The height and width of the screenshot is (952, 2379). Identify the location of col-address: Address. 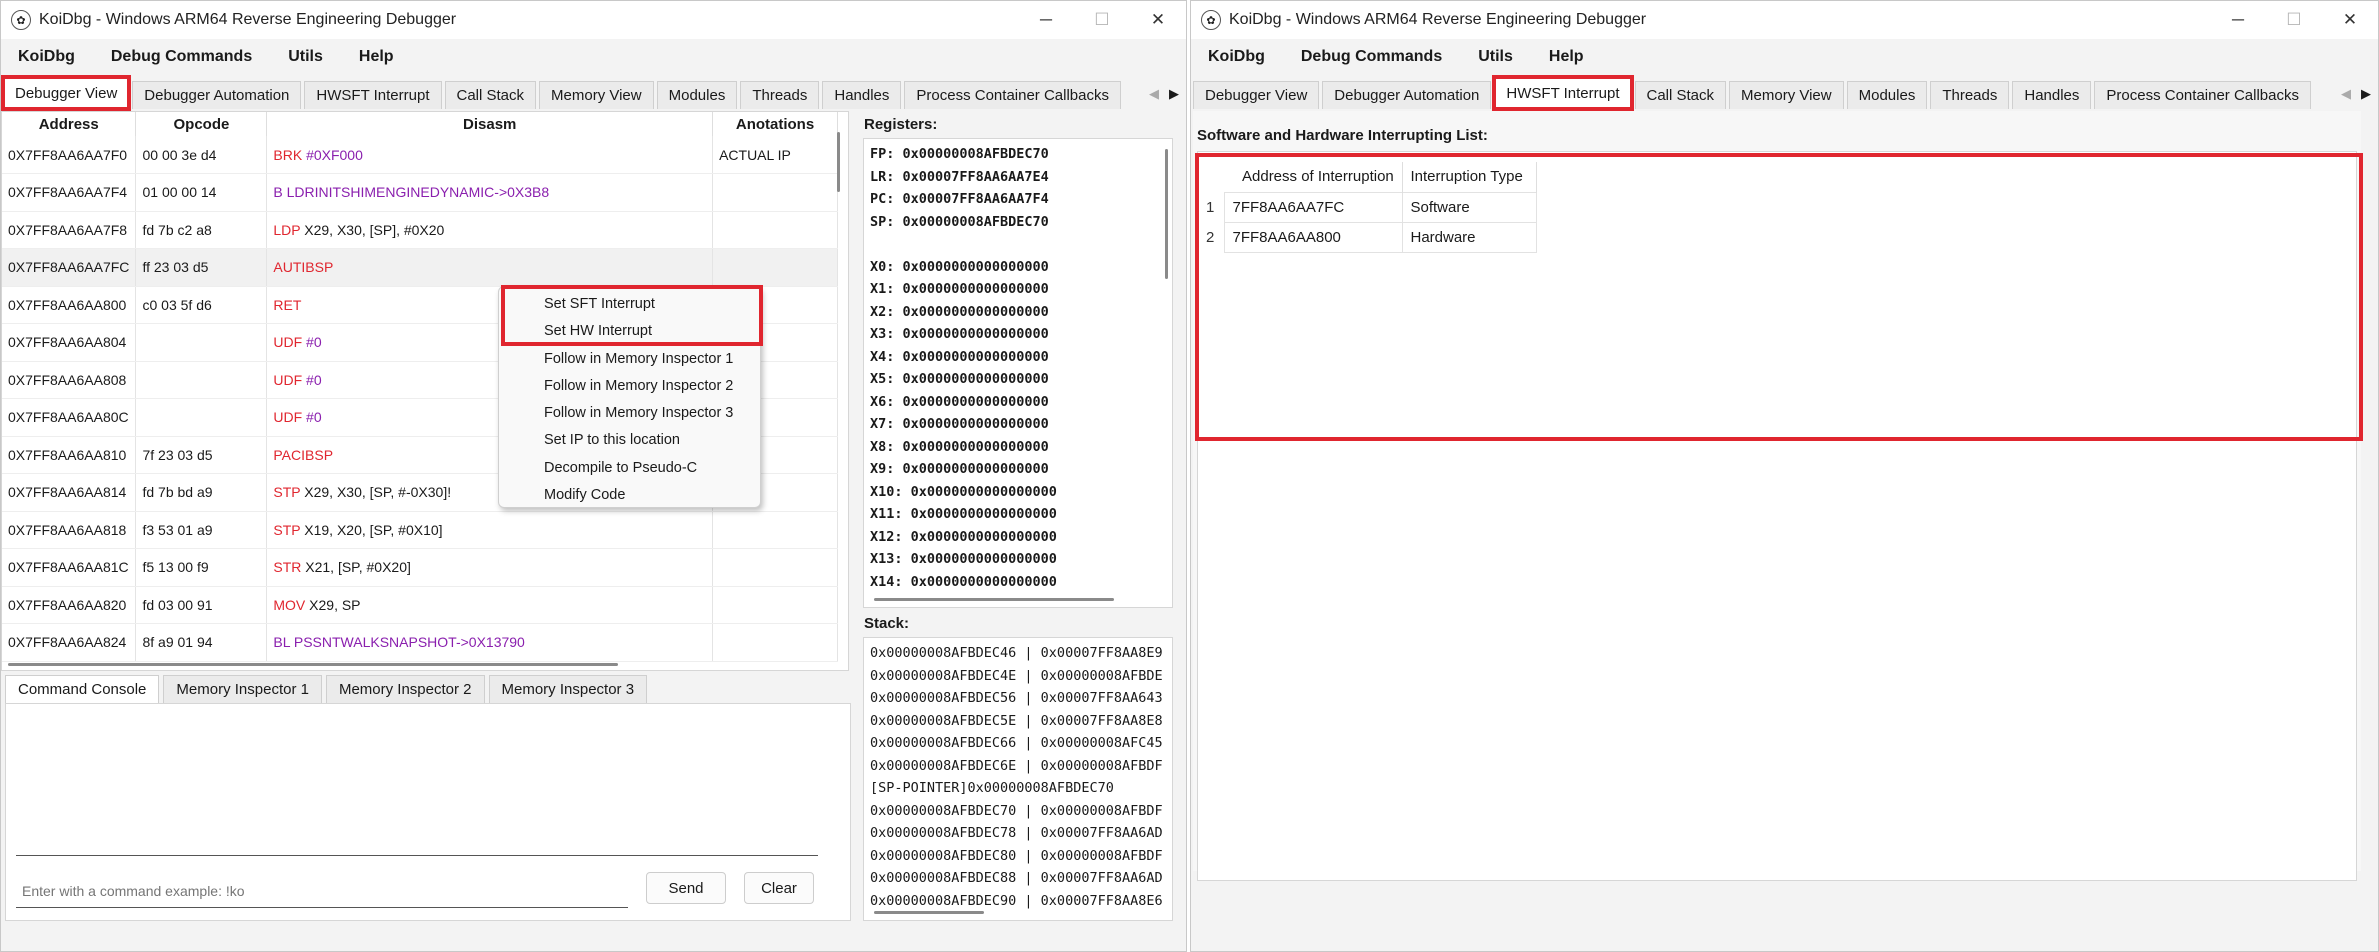
(69, 124).